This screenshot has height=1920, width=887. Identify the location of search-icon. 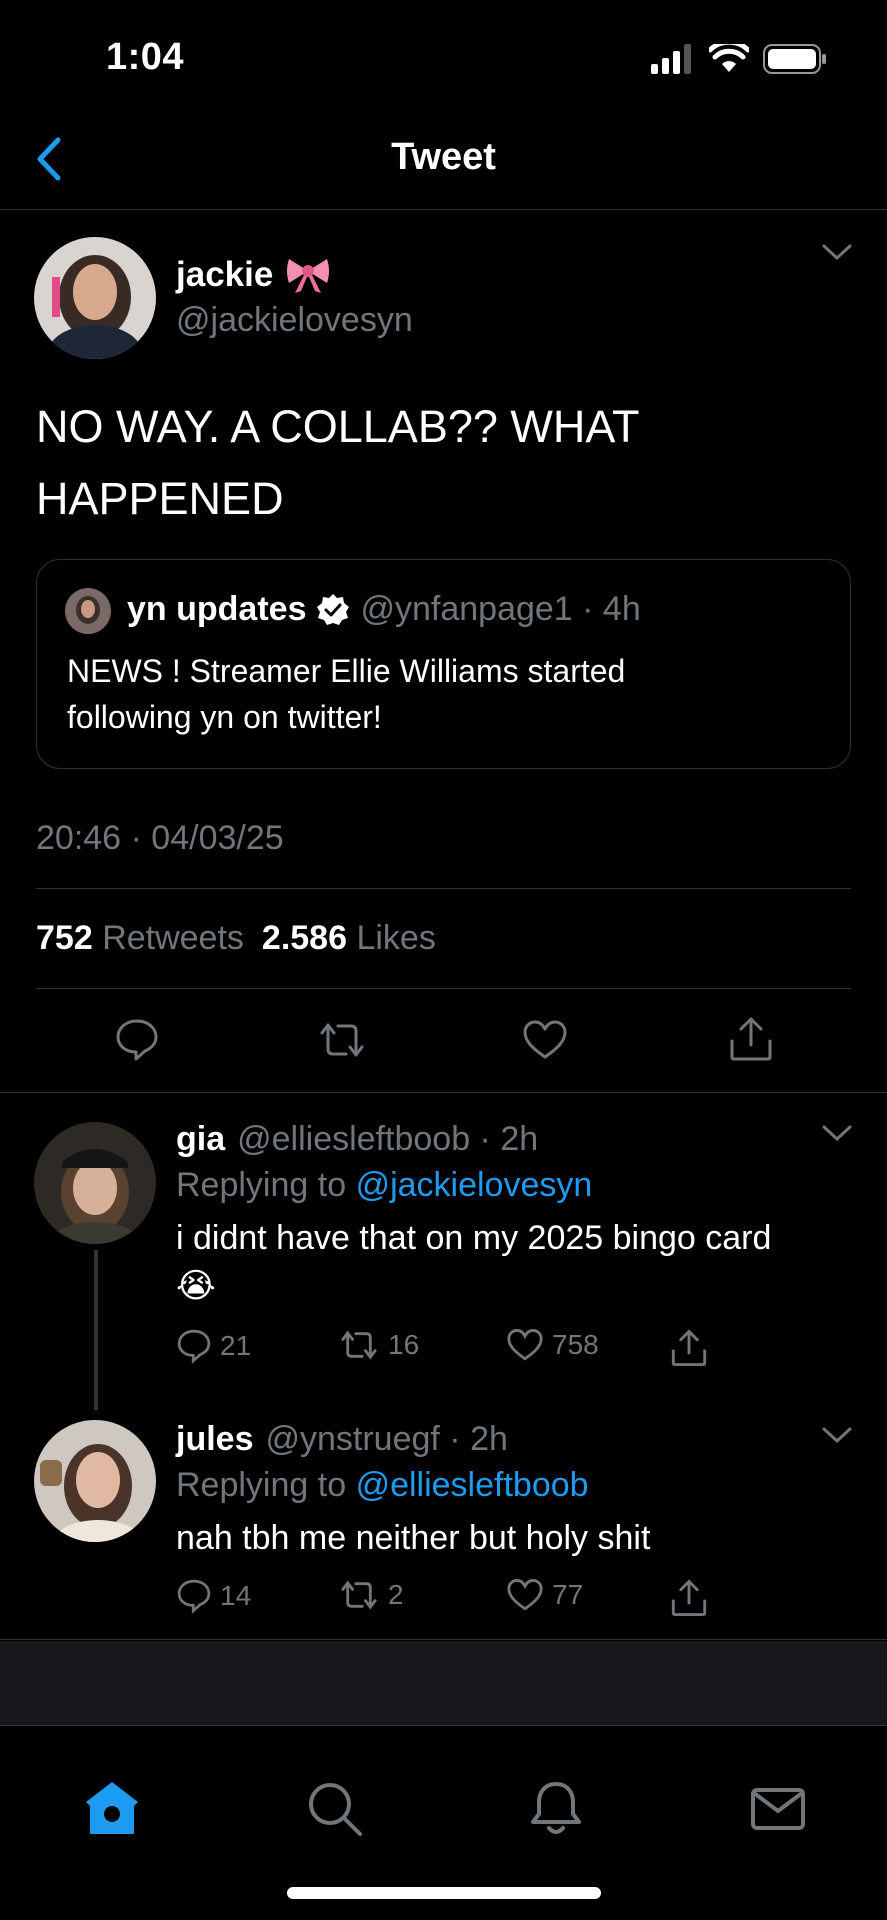
(334, 1808).